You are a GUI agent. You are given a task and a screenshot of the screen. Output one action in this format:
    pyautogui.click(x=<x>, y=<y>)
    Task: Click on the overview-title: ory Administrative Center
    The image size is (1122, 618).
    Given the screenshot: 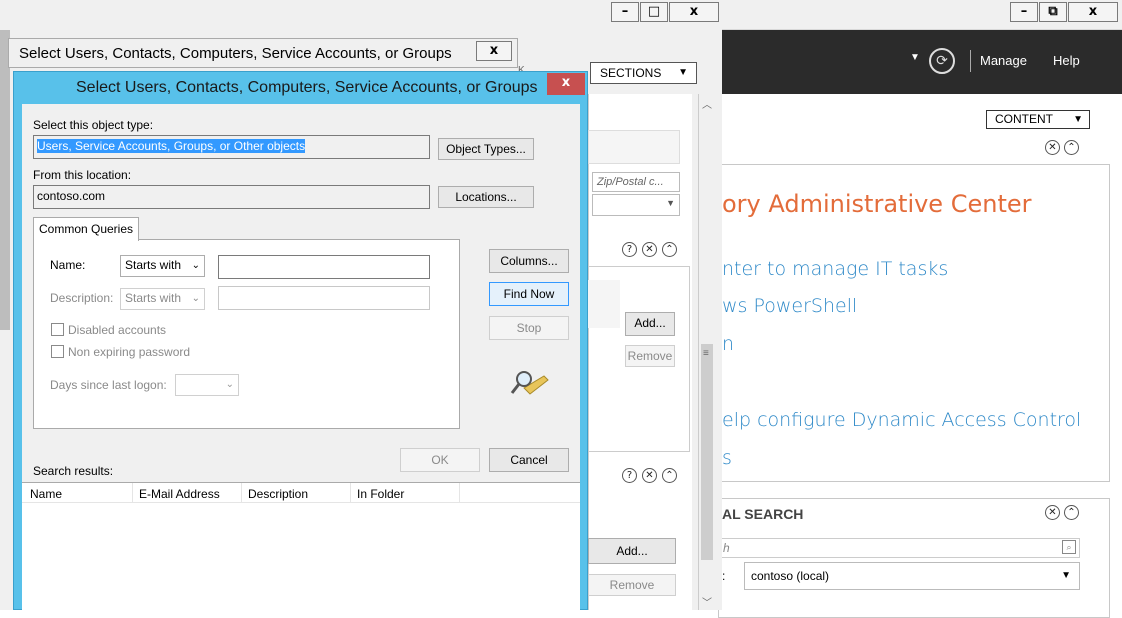 What is the action you would take?
    pyautogui.click(x=877, y=204)
    